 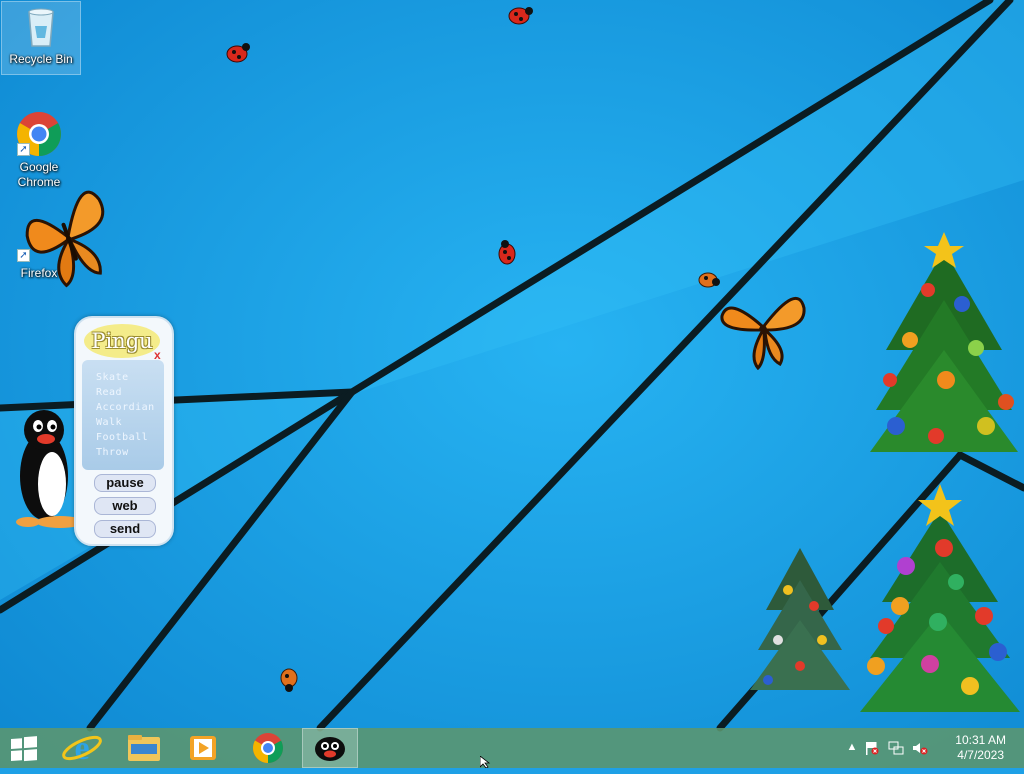 I want to click on pingu-action-football: Football, so click(x=130, y=437).